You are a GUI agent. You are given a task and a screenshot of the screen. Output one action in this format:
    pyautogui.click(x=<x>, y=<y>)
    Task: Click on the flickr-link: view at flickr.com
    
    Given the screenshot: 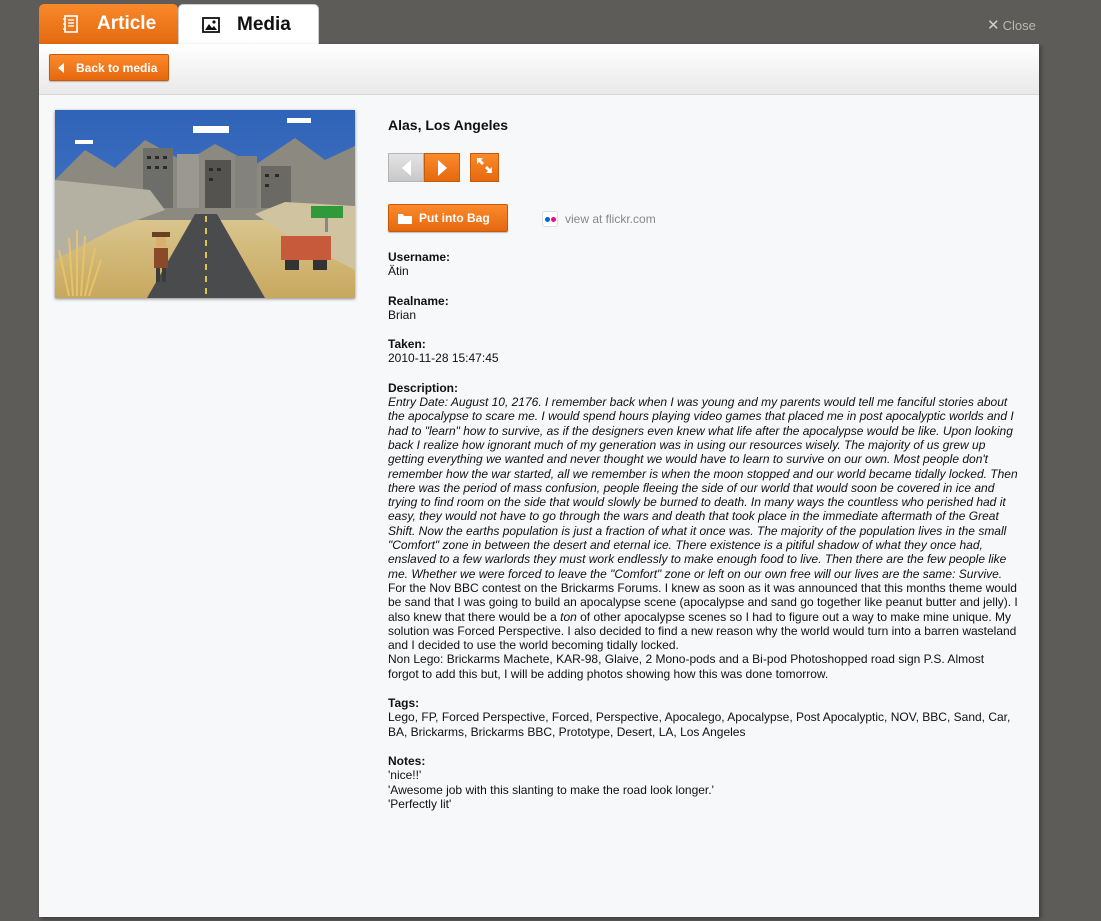 What is the action you would take?
    pyautogui.click(x=599, y=219)
    